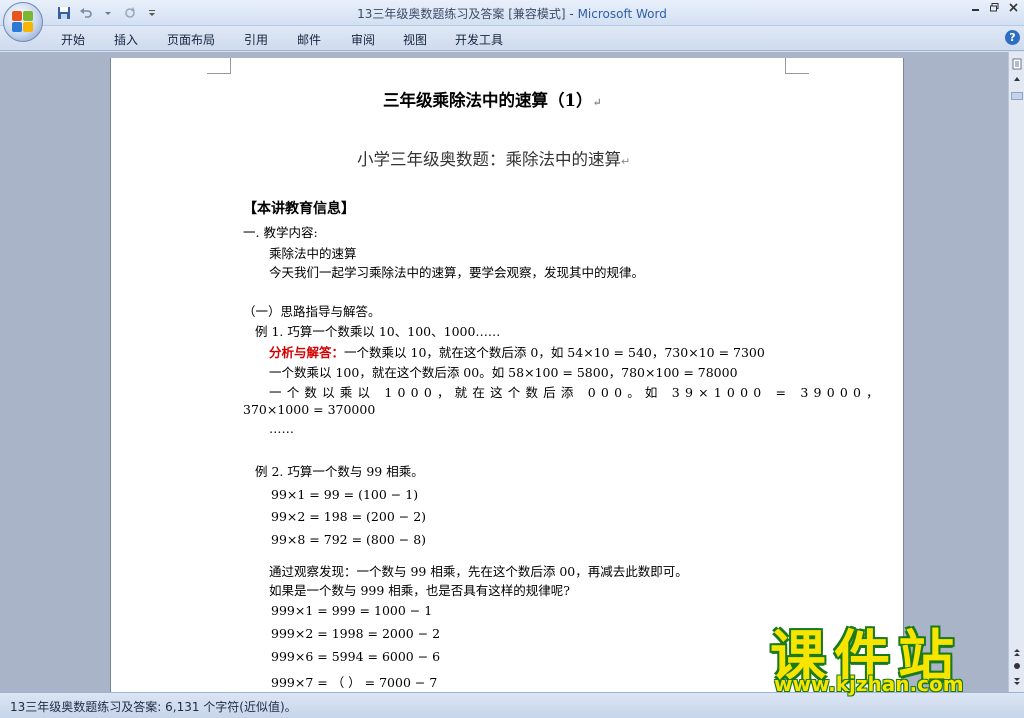  Describe the element at coordinates (975, 8) in the screenshot. I see `minimize-icon` at that location.